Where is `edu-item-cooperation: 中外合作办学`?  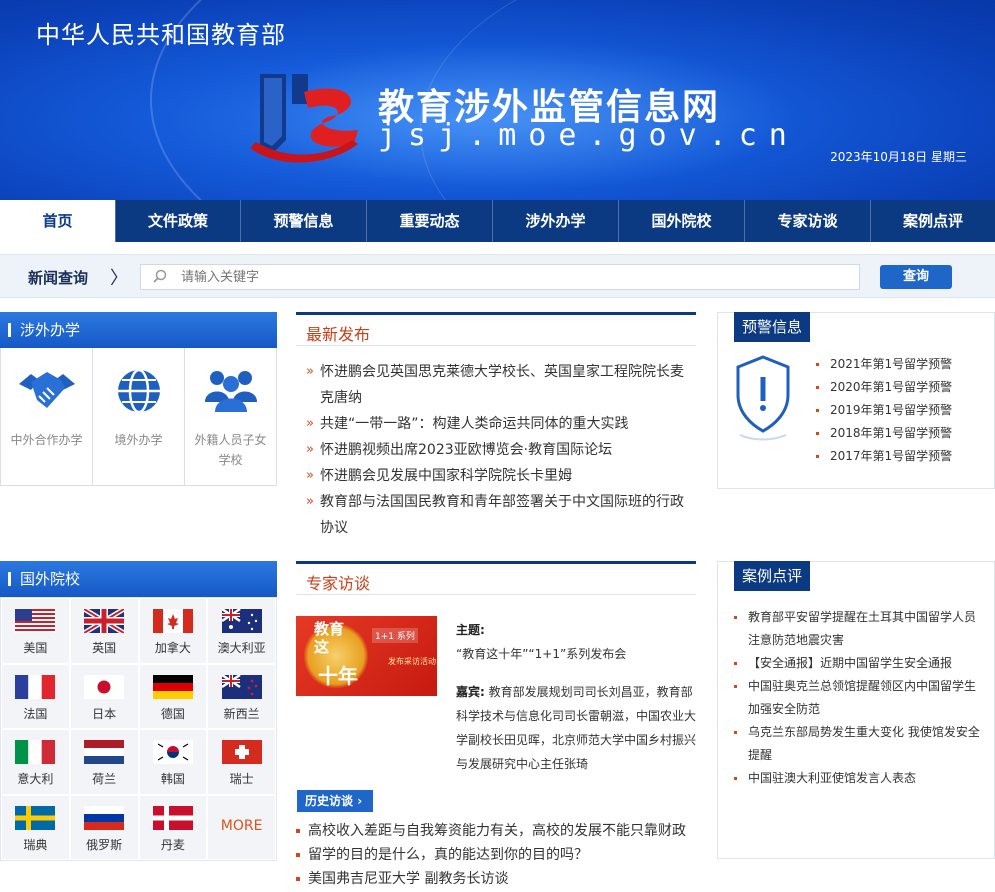 edu-item-cooperation: 中外合作办学 is located at coordinates (47, 416).